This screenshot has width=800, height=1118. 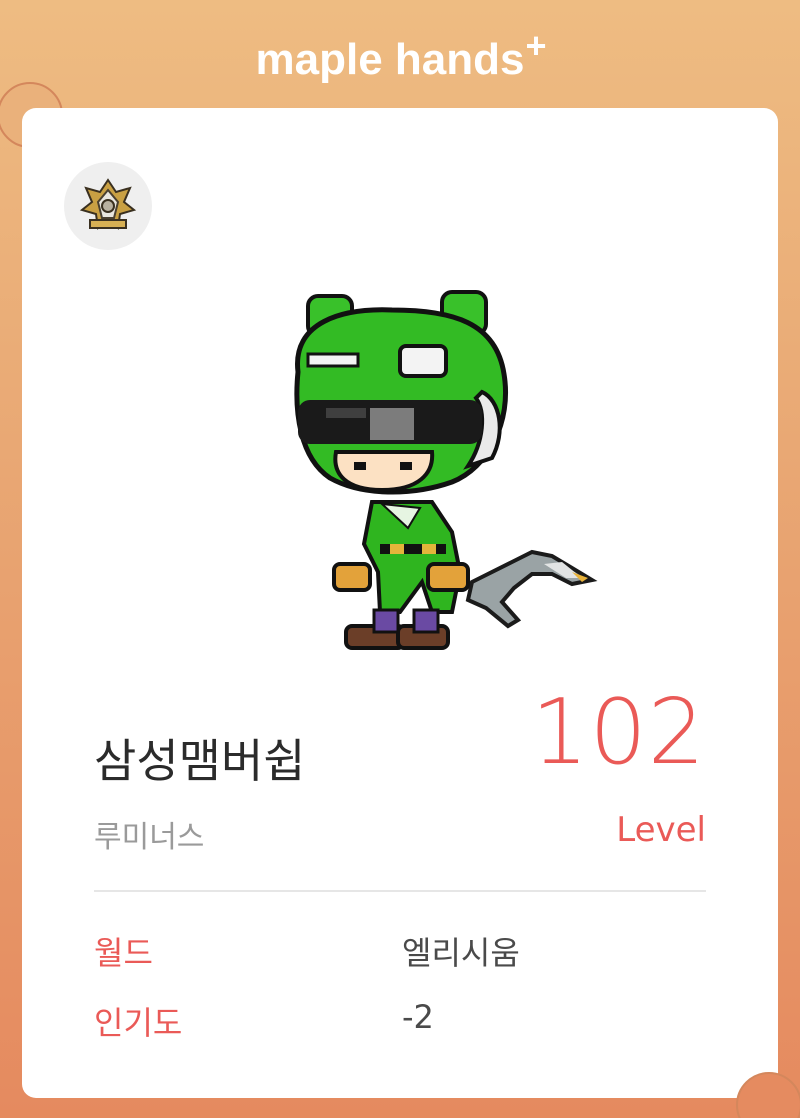 I want to click on popularity-value: -2, so click(x=418, y=1017).